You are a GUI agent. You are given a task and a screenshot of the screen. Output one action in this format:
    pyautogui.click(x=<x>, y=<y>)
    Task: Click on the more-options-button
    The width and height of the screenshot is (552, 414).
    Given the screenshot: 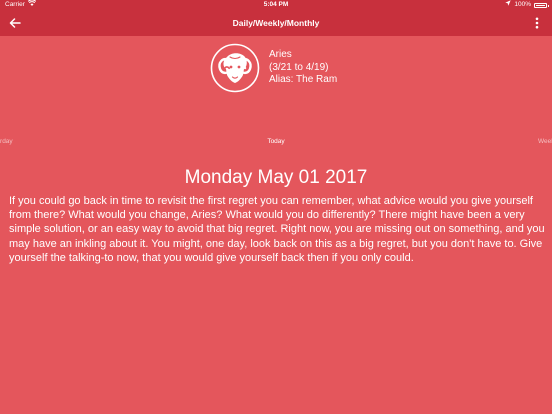 What is the action you would take?
    pyautogui.click(x=537, y=23)
    